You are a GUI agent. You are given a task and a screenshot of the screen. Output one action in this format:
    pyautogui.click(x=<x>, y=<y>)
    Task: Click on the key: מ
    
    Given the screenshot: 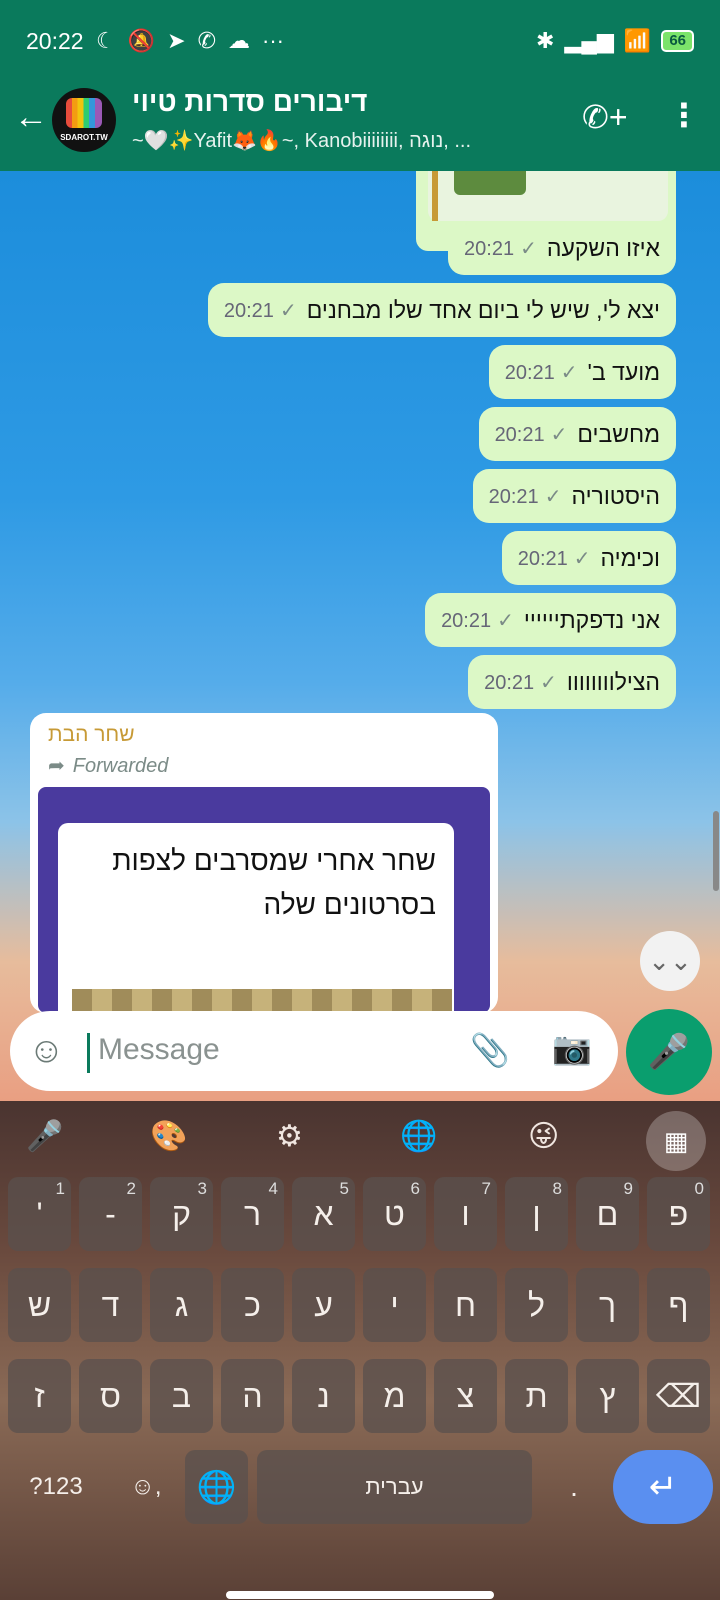 What is the action you would take?
    pyautogui.click(x=394, y=1396)
    